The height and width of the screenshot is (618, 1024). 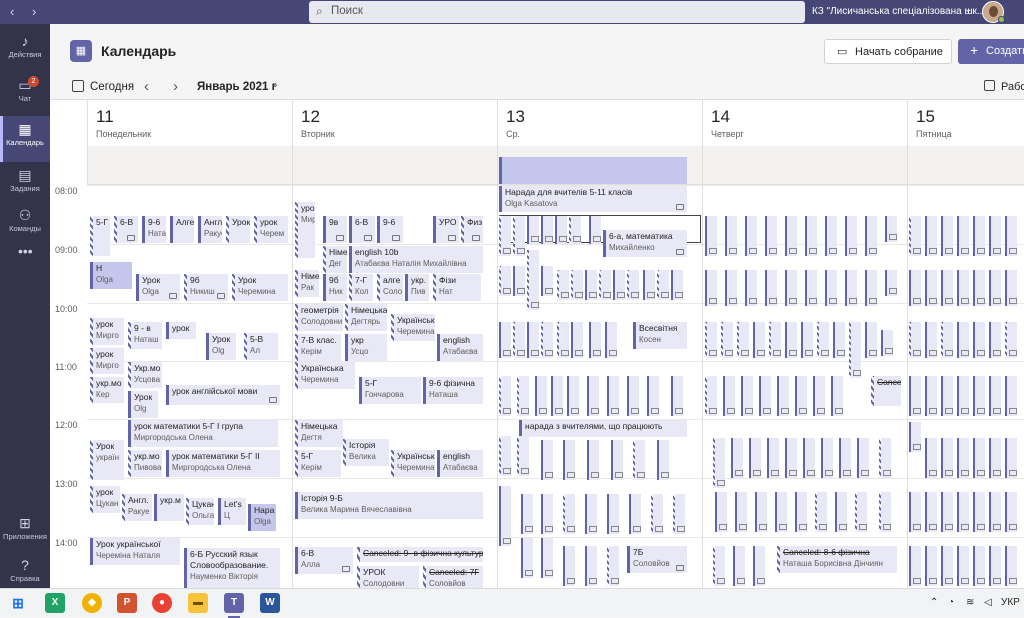 What do you see at coordinates (175, 86) in the screenshot?
I see `next-week-icon: ›` at bounding box center [175, 86].